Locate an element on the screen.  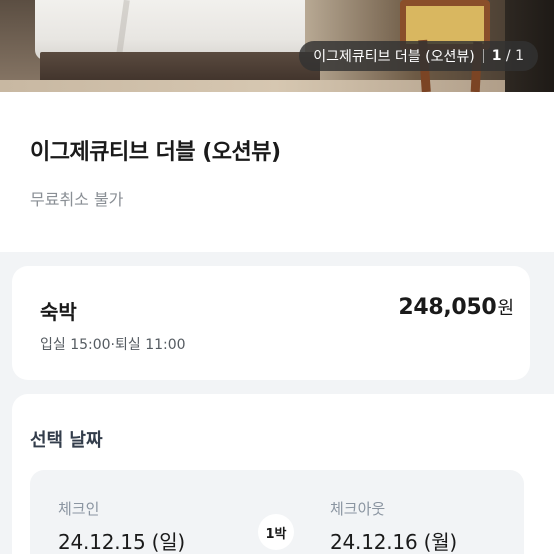
cancellation-policy: 무료취소 불가 is located at coordinates (77, 199).